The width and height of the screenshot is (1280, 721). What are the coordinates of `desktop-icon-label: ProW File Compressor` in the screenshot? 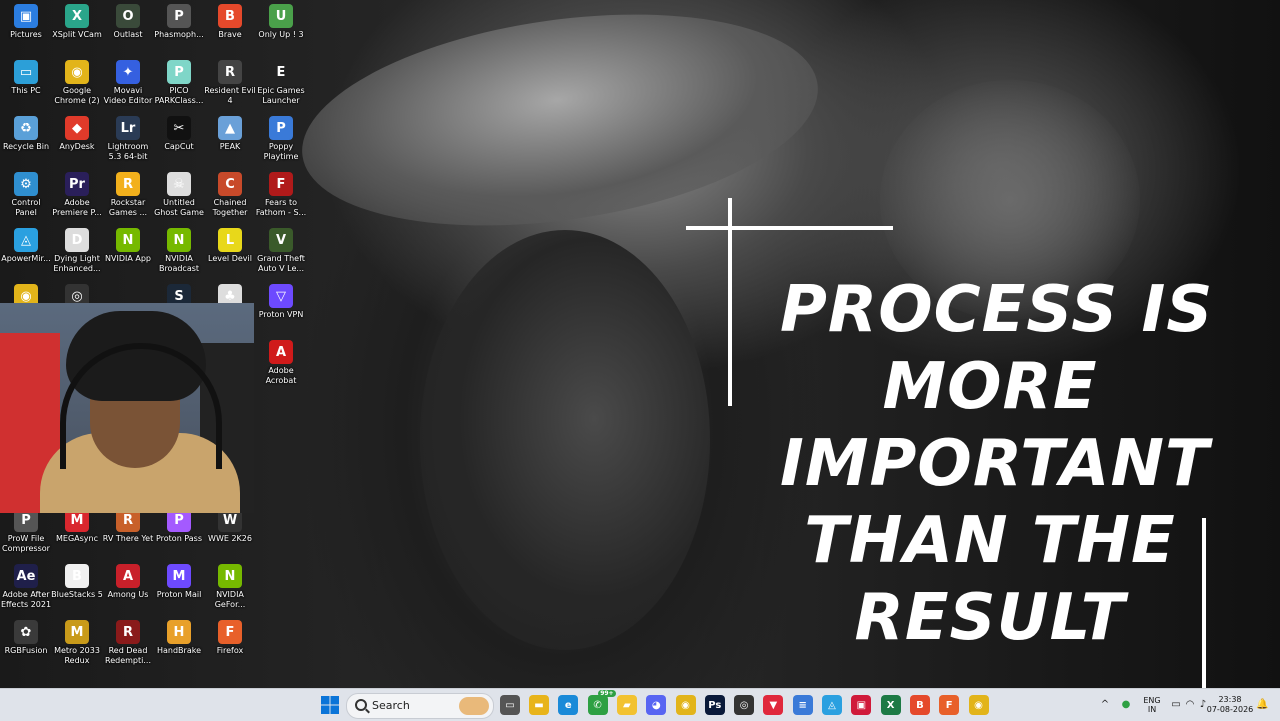 It's located at (26, 543).